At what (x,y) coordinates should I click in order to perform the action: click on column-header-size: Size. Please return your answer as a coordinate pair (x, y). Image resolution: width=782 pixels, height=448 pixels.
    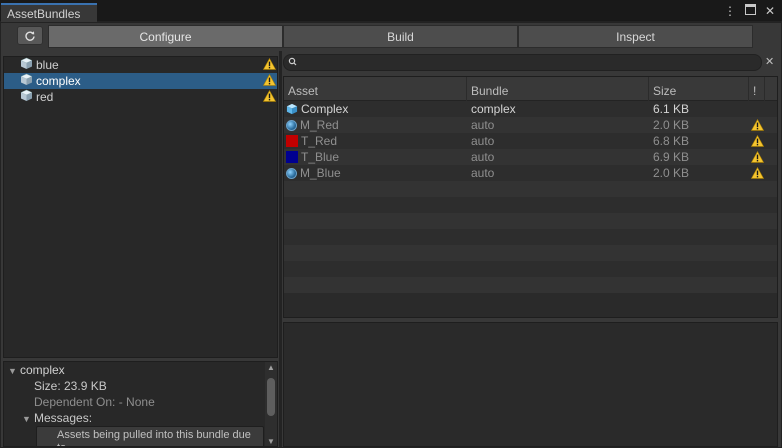
    Looking at the image, I should click on (699, 89).